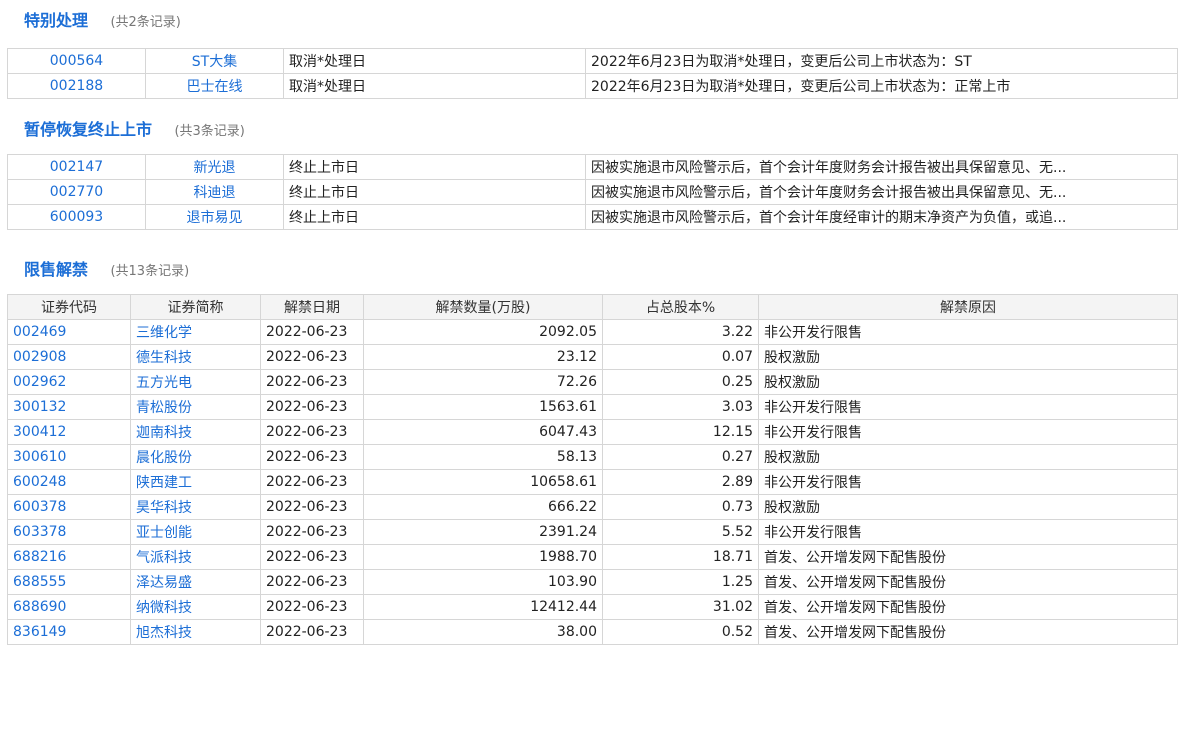 The width and height of the screenshot is (1192, 737). What do you see at coordinates (56, 20) in the screenshot?
I see `special-section-title: 特别处理` at bounding box center [56, 20].